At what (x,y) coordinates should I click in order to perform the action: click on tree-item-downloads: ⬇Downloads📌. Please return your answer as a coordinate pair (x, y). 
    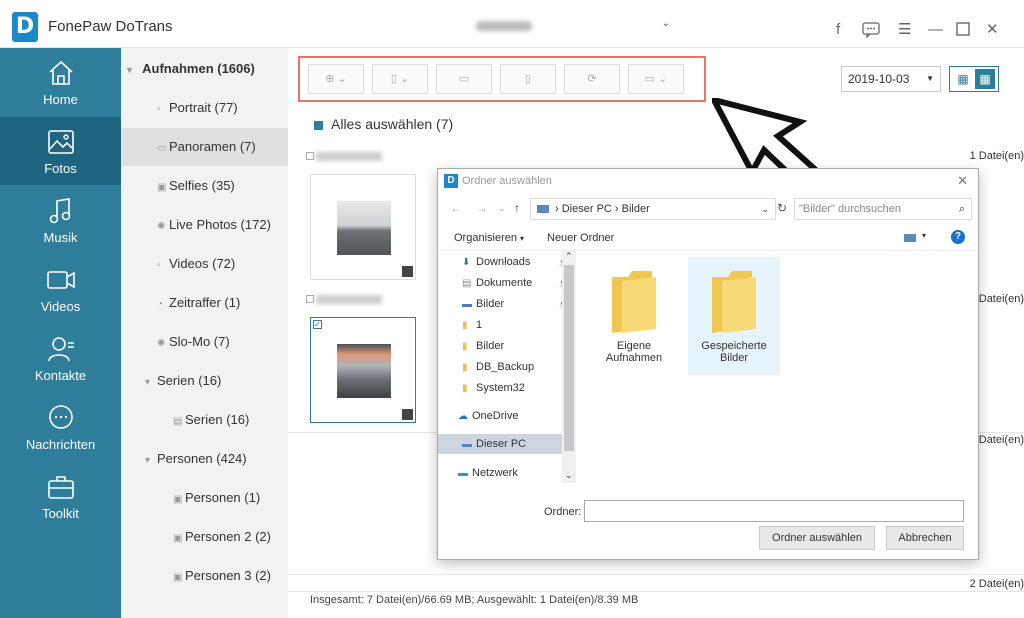
    Looking at the image, I should click on (517, 262).